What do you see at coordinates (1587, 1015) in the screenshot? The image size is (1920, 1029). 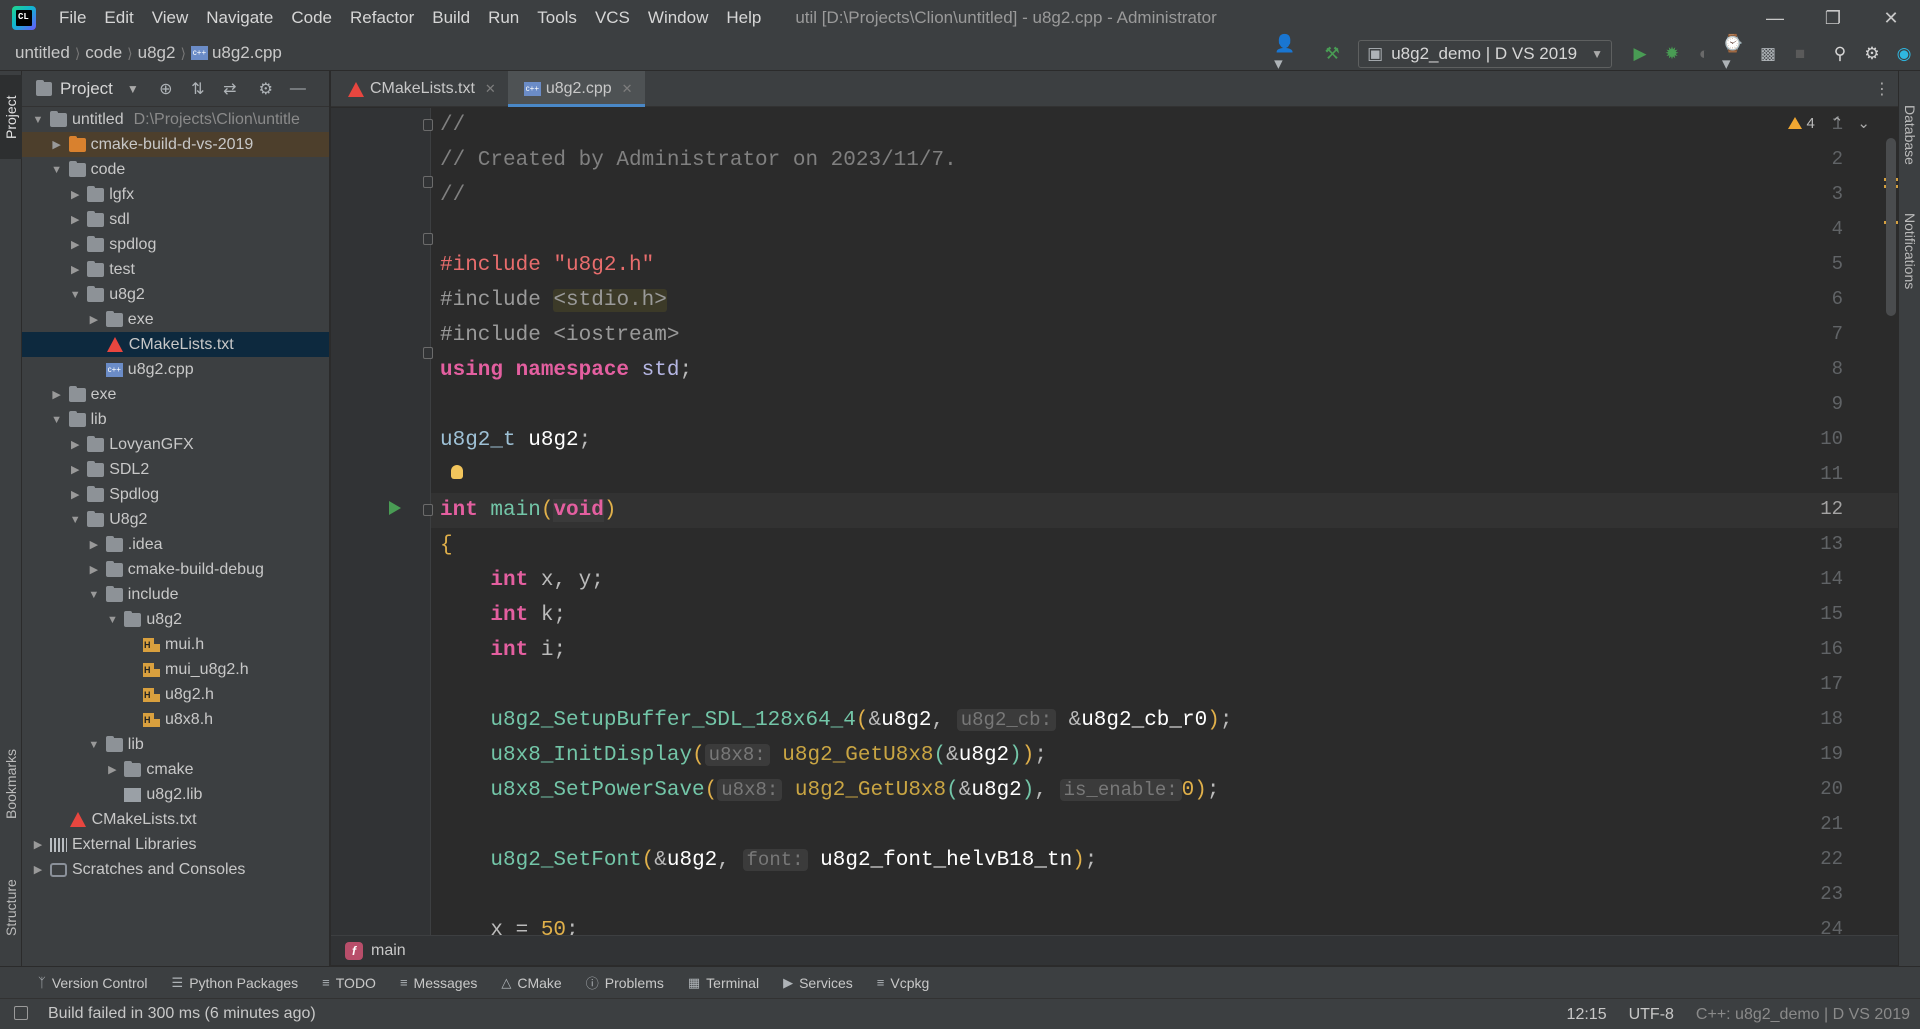 I see `caret-position: 12:15` at bounding box center [1587, 1015].